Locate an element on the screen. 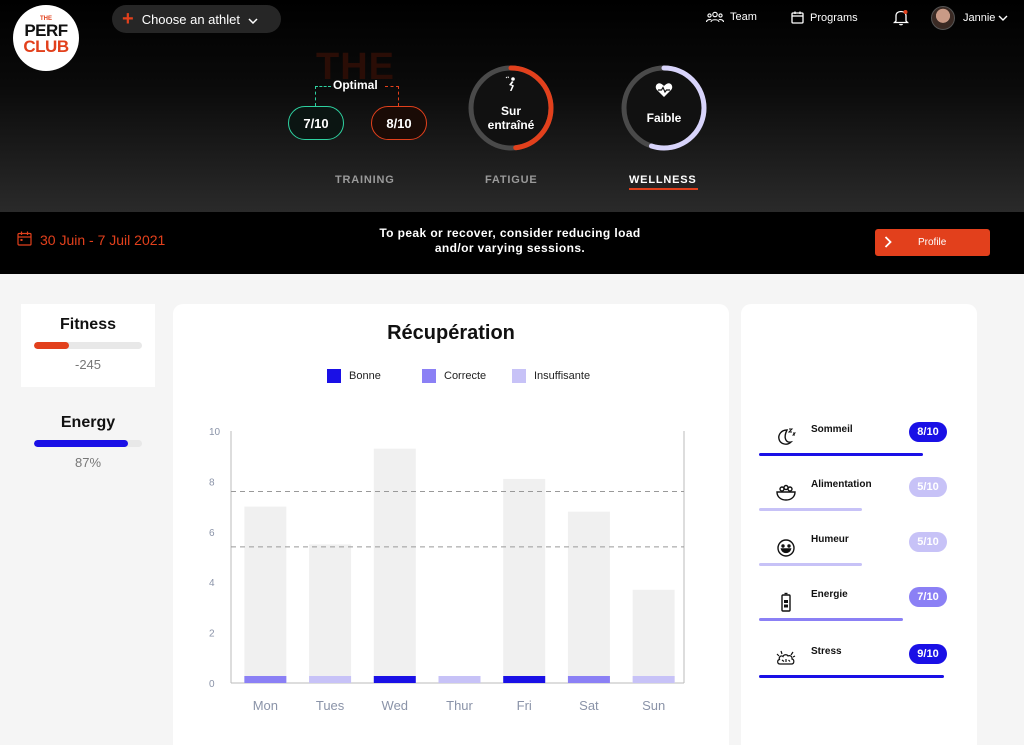 This screenshot has height=745, width=1024. wellness-item-sommeil: Sommeil 8/10 is located at coordinates (859, 448).